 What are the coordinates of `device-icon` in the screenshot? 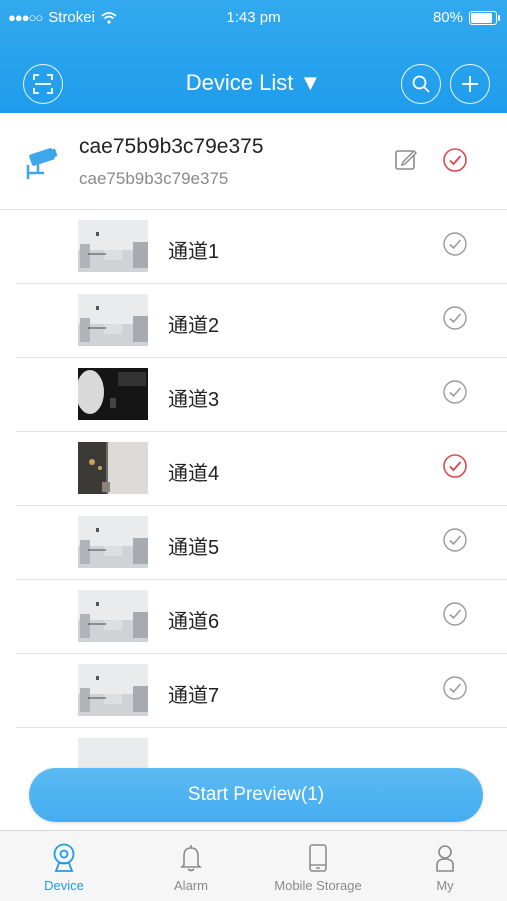 It's located at (64, 857).